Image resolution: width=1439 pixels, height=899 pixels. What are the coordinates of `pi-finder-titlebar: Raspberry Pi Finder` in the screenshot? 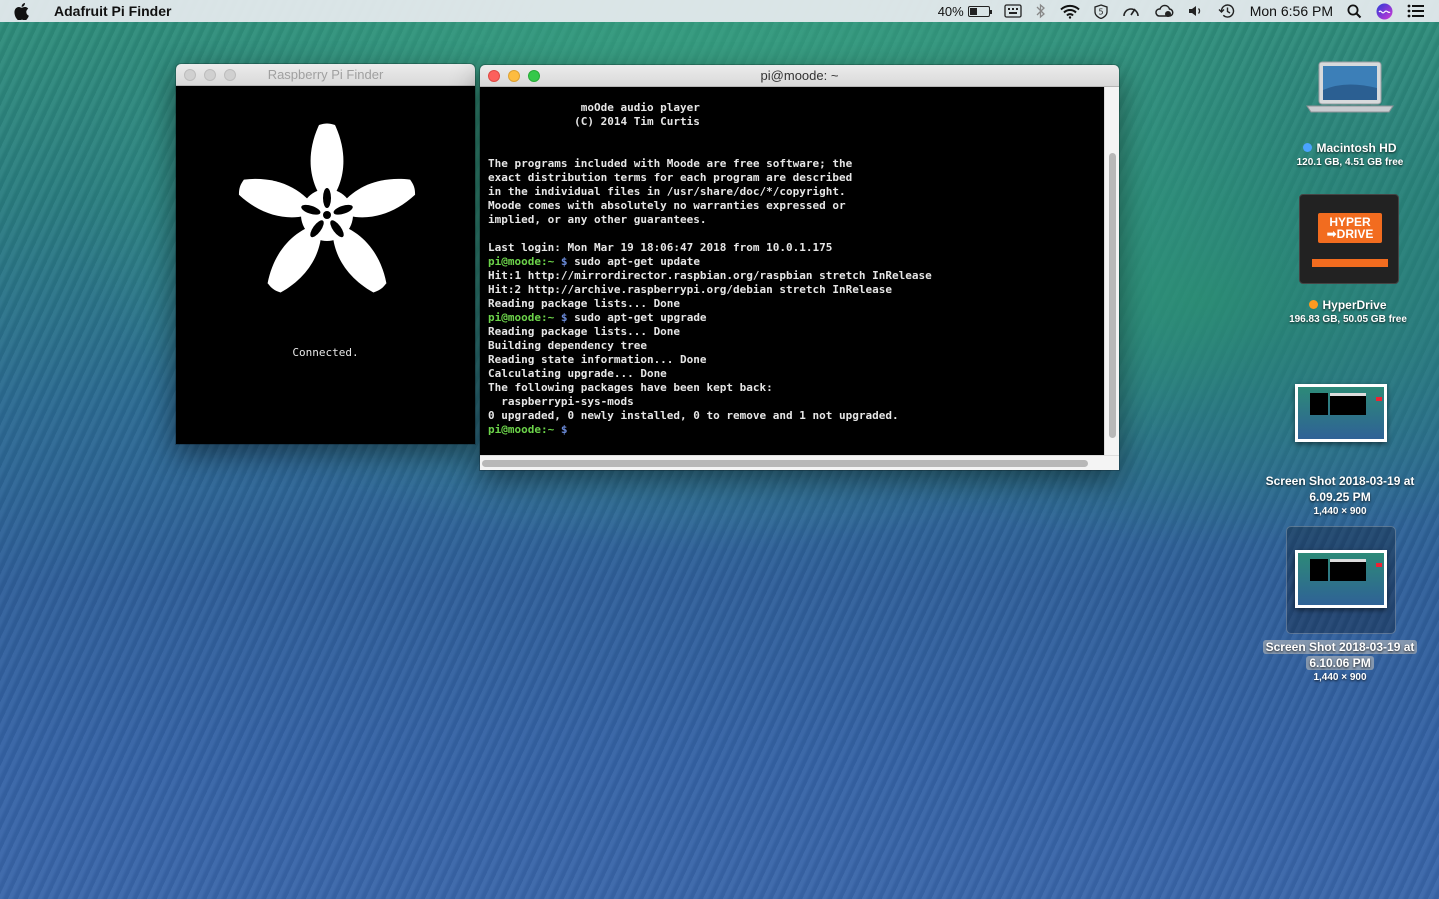 It's located at (325, 75).